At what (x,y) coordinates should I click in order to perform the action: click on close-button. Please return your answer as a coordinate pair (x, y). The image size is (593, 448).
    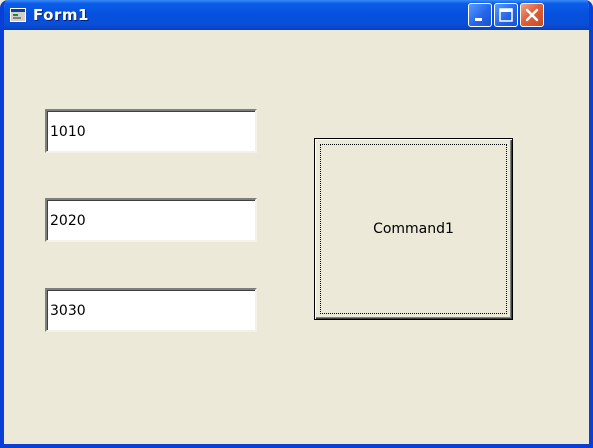
    Looking at the image, I should click on (532, 15).